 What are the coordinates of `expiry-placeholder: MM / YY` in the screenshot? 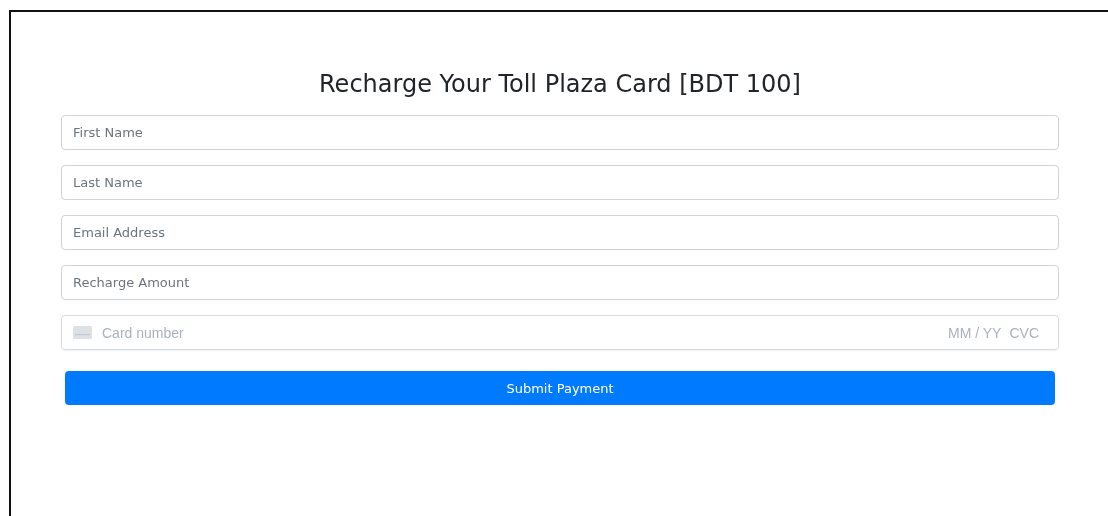 It's located at (975, 332).